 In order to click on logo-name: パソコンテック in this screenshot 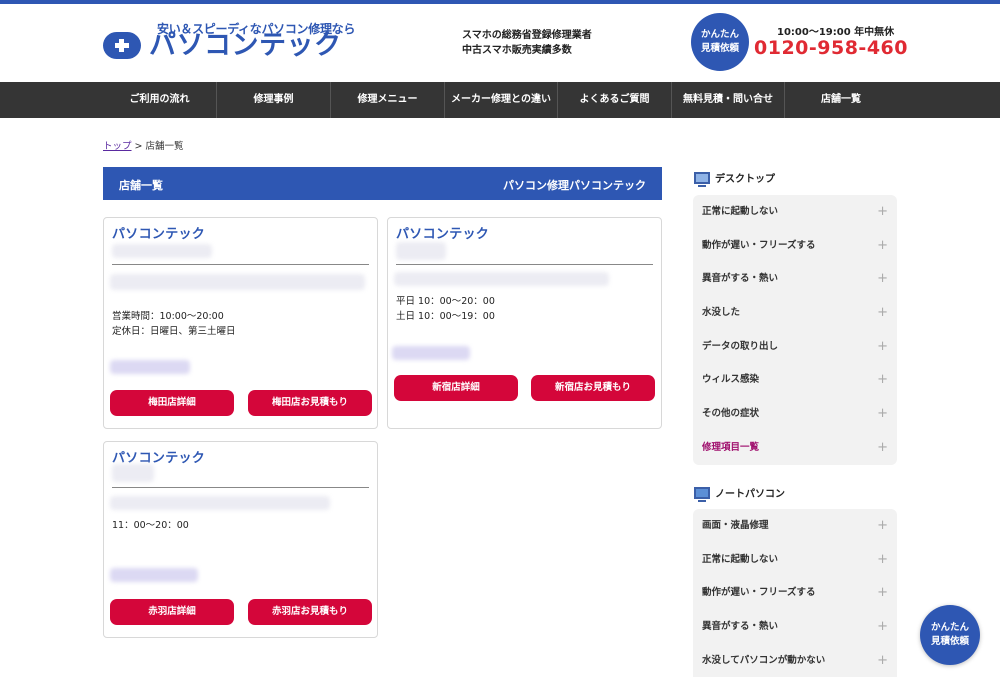, I will do `click(245, 45)`.